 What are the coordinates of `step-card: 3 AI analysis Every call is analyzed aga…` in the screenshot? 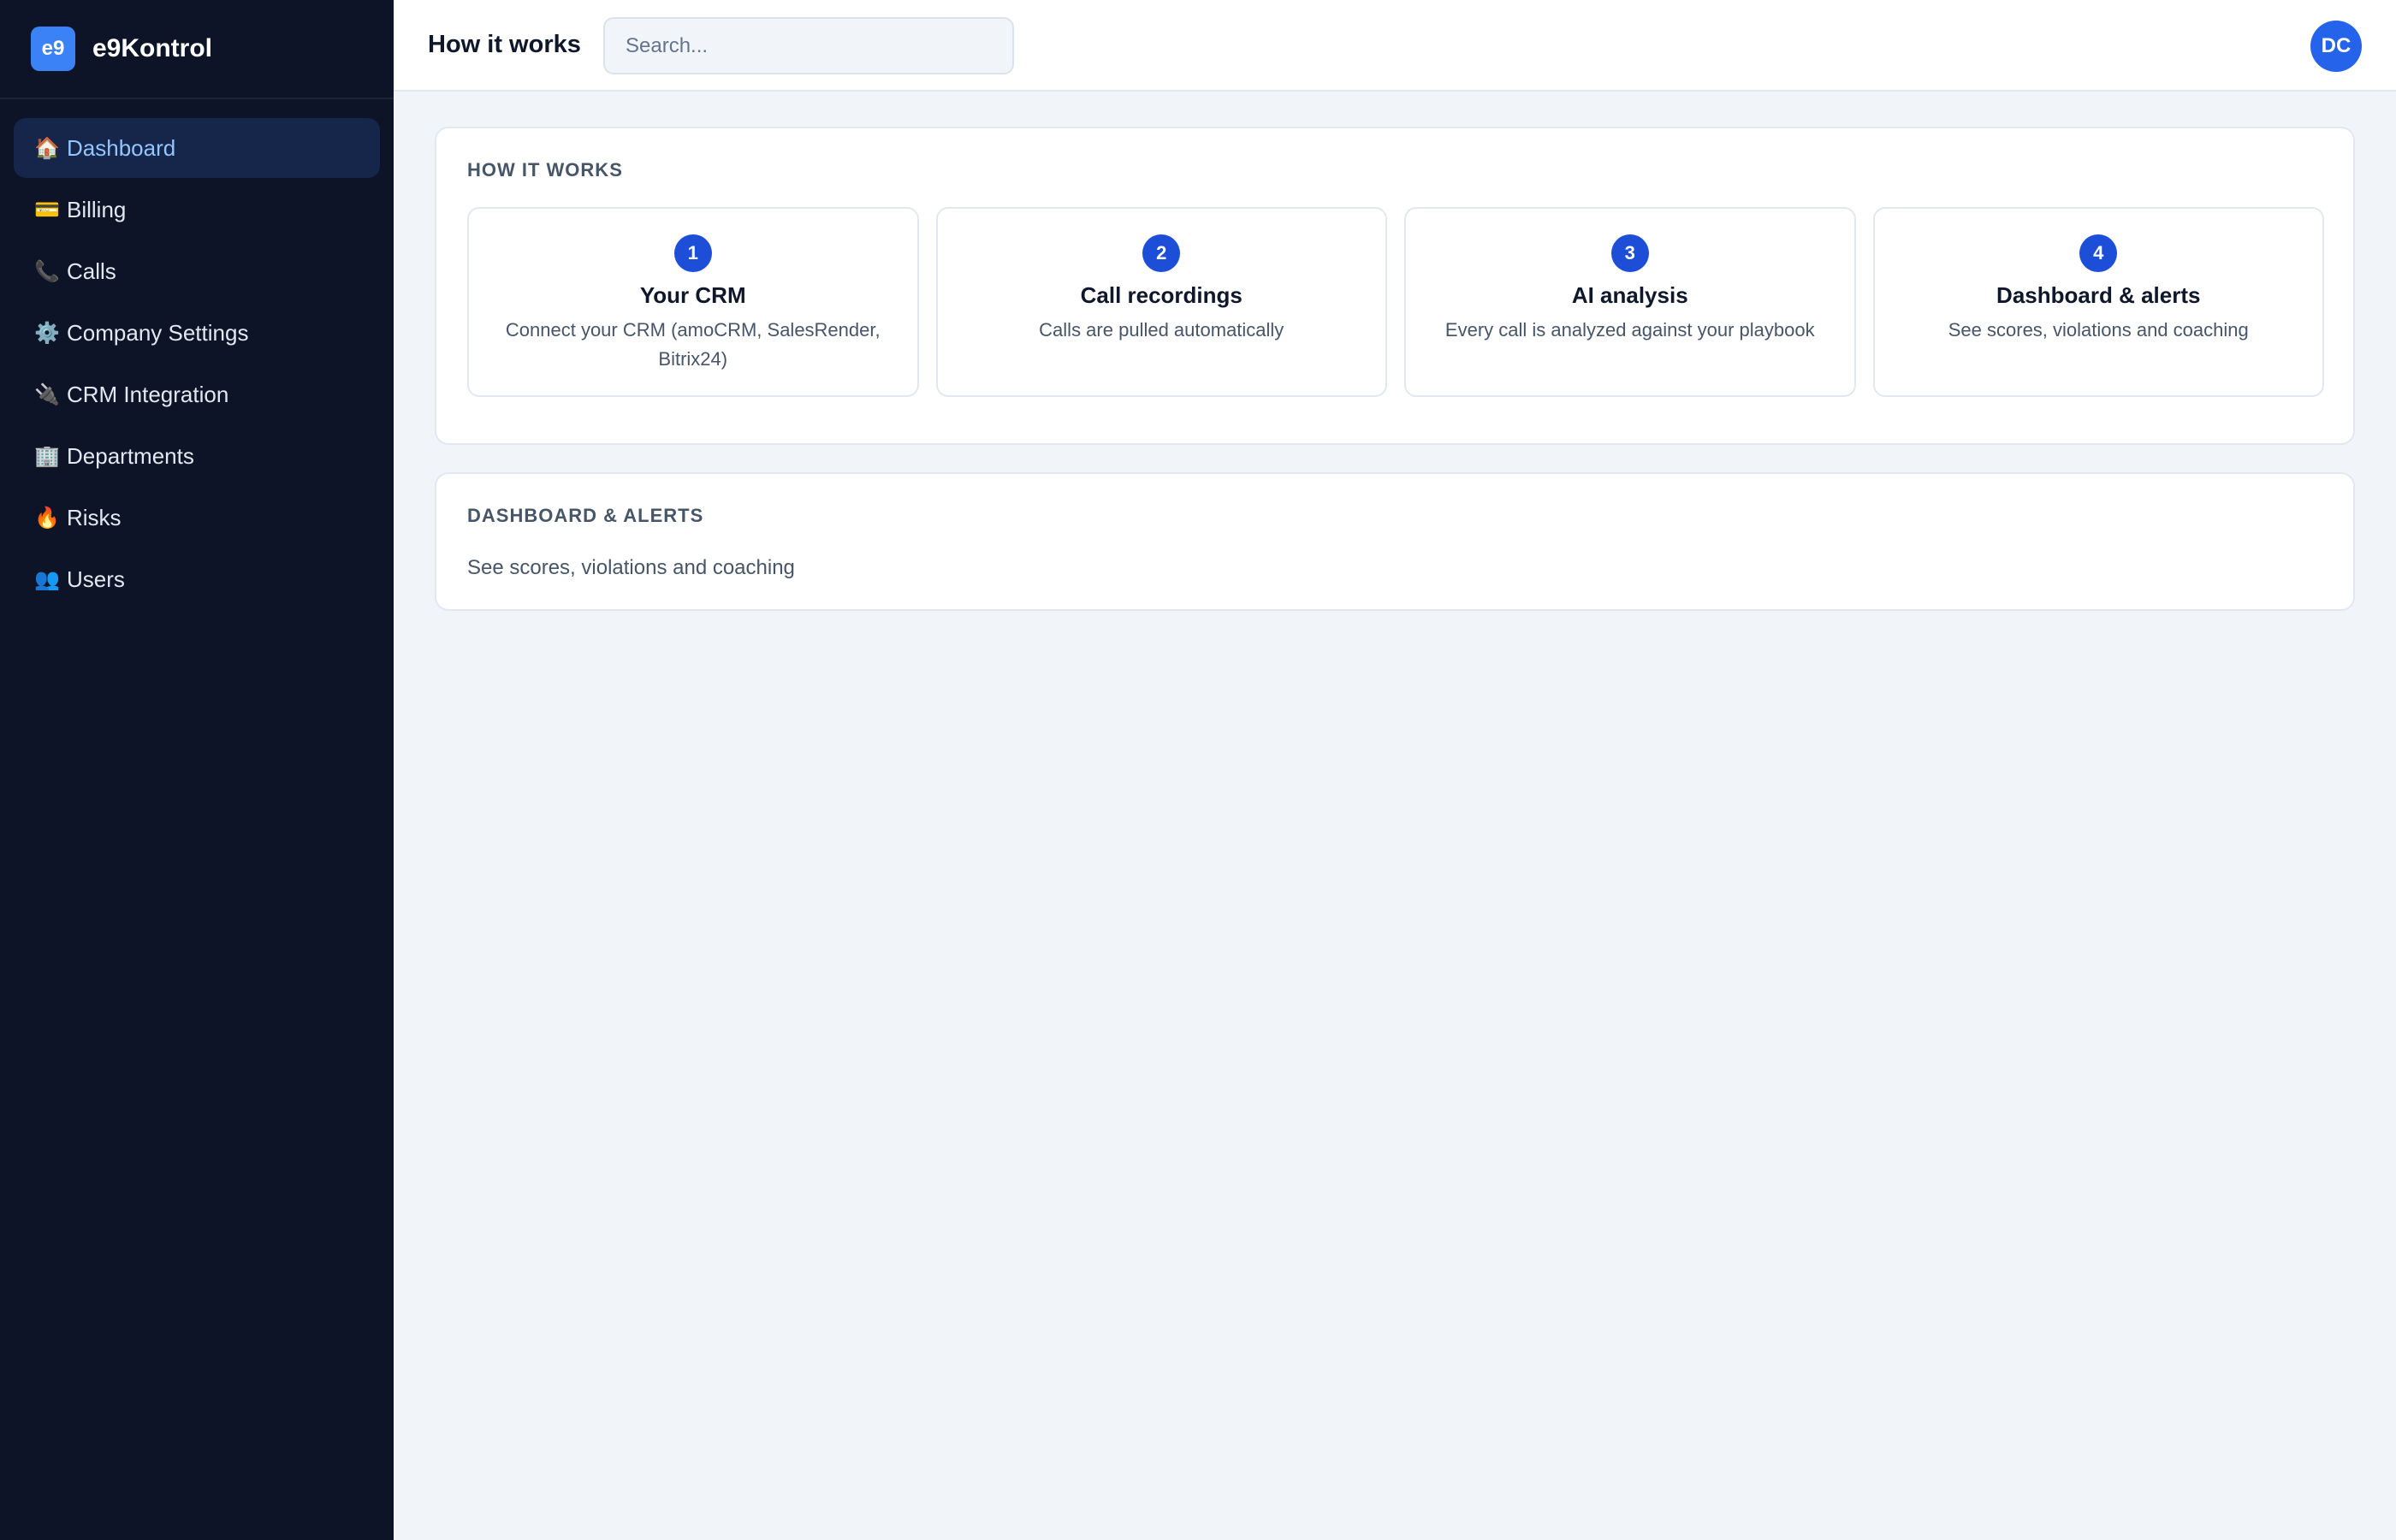 It's located at (1630, 302).